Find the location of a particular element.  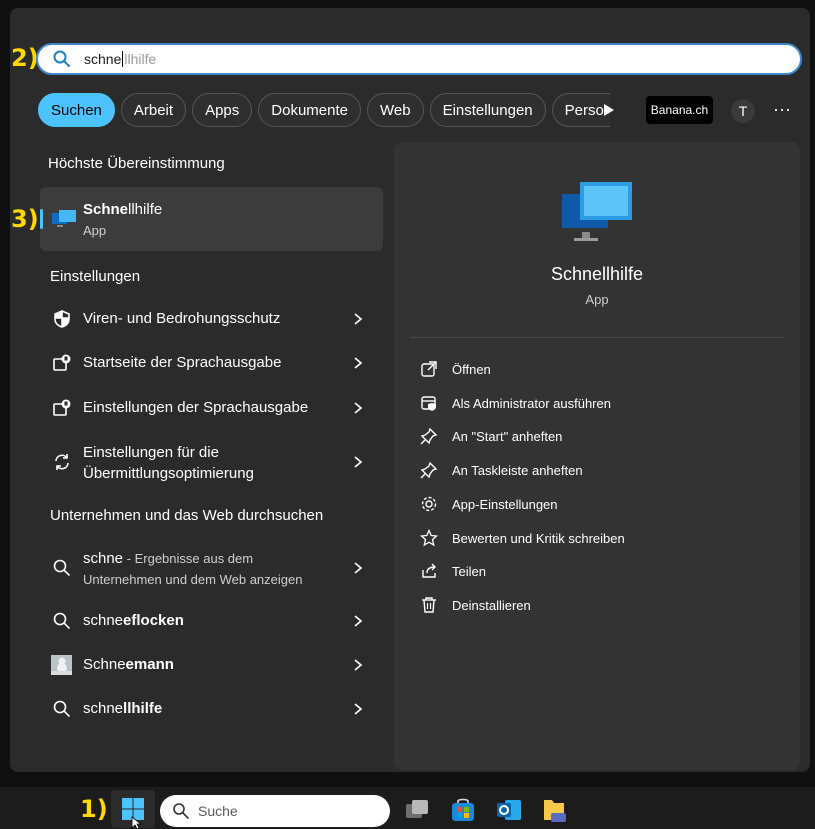

chip-apps: Apps is located at coordinates (222, 110).